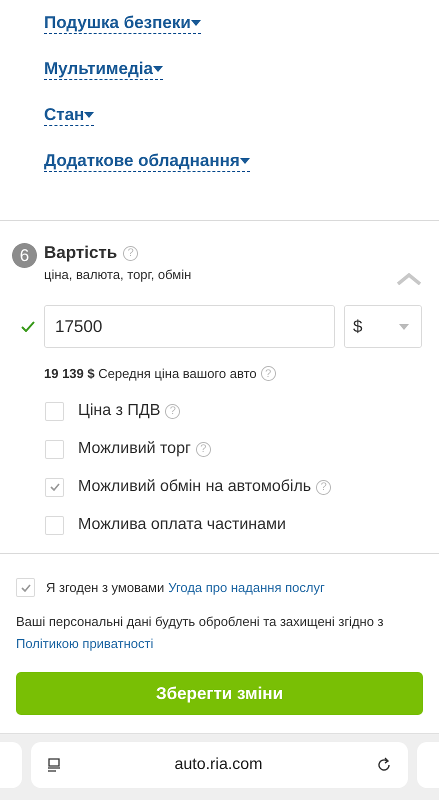 The image size is (439, 800). I want to click on currency-select: $, so click(383, 326).